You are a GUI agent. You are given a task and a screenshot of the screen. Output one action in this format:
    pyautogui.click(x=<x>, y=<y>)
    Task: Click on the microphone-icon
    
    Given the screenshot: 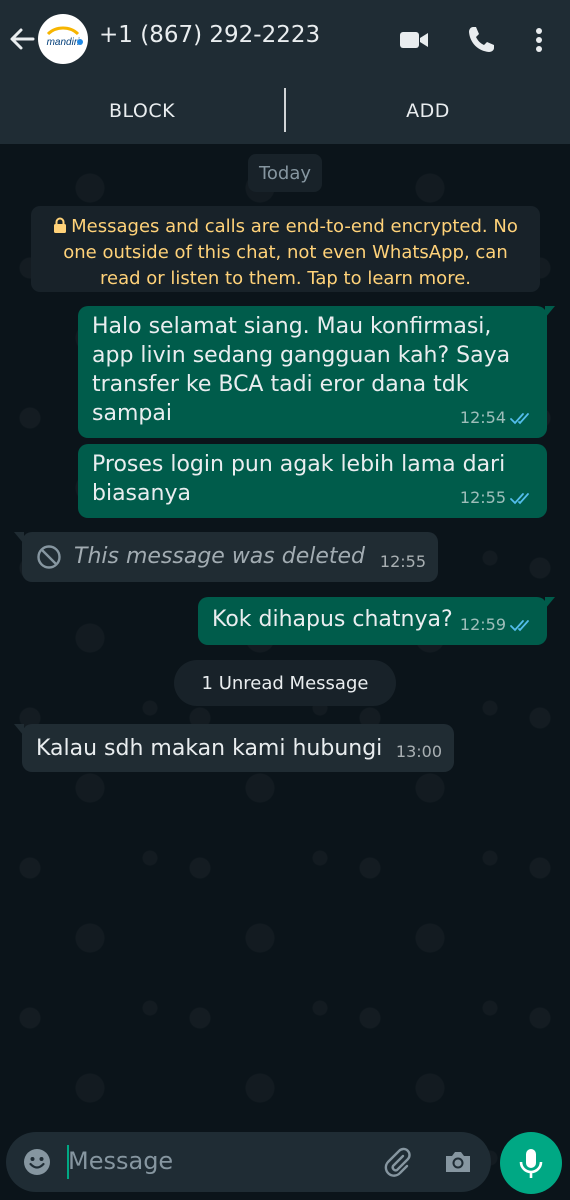 What is the action you would take?
    pyautogui.click(x=531, y=1163)
    